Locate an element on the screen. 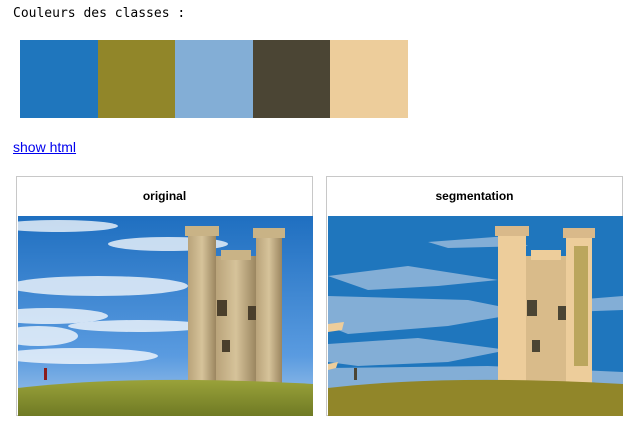 Image resolution: width=635 pixels, height=429 pixels. class-color-palette is located at coordinates (214, 79).